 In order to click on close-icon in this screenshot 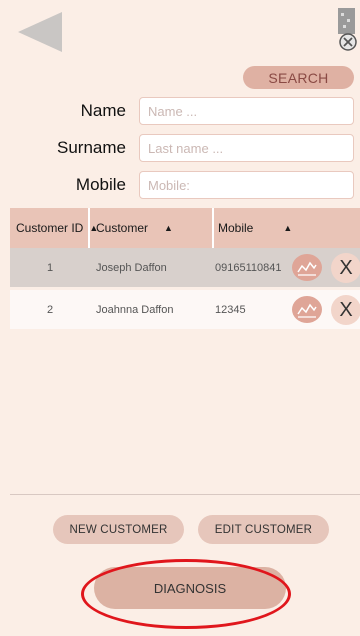, I will do `click(346, 29)`.